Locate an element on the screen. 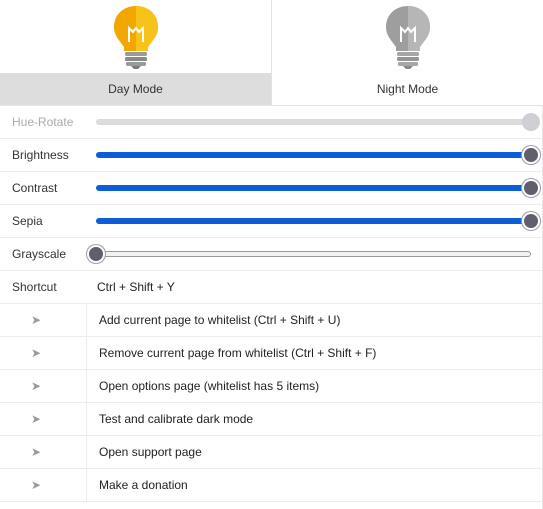 The image size is (543, 509). day-mode-label: Day Mode is located at coordinates (135, 89).